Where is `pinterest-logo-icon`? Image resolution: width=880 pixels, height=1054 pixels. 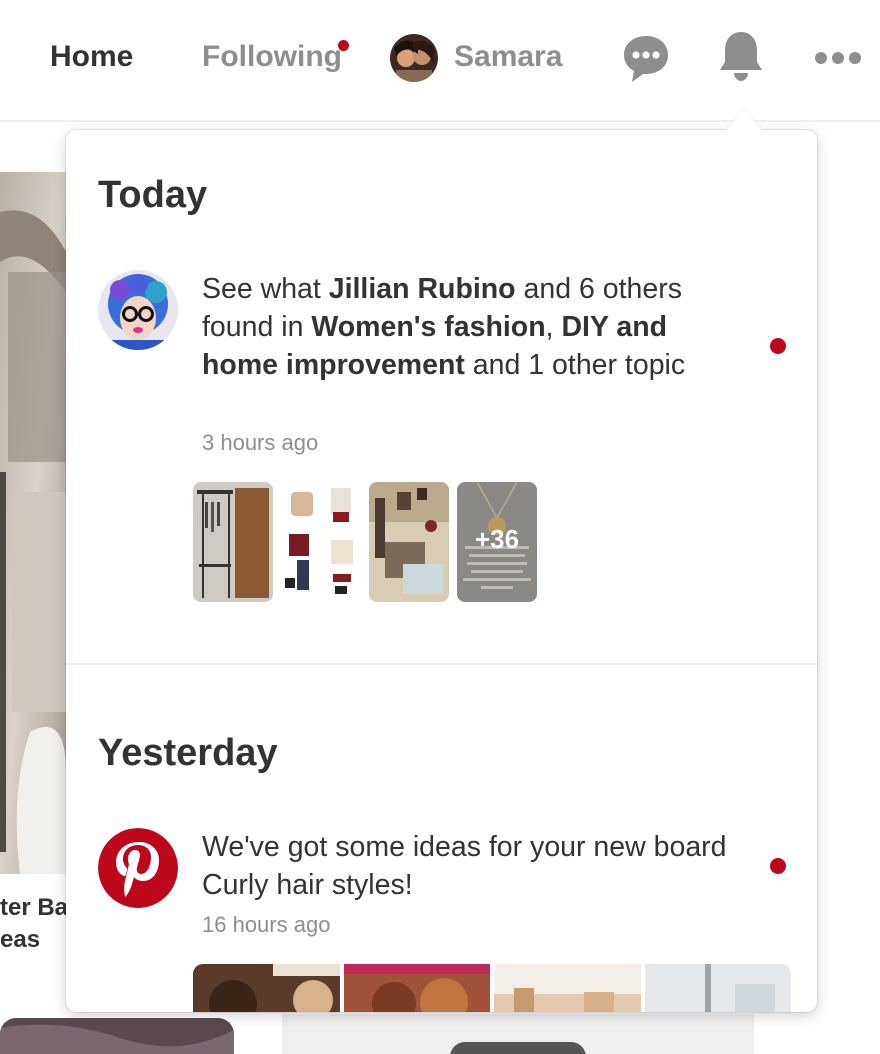 pinterest-logo-icon is located at coordinates (138, 868).